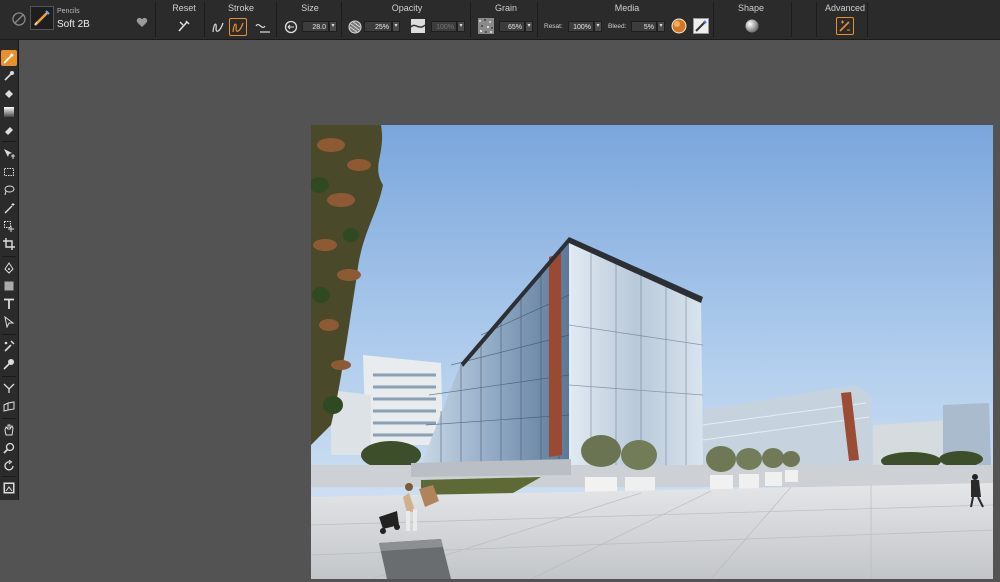  I want to click on grain-dropdown-arrow: ▾, so click(529, 26).